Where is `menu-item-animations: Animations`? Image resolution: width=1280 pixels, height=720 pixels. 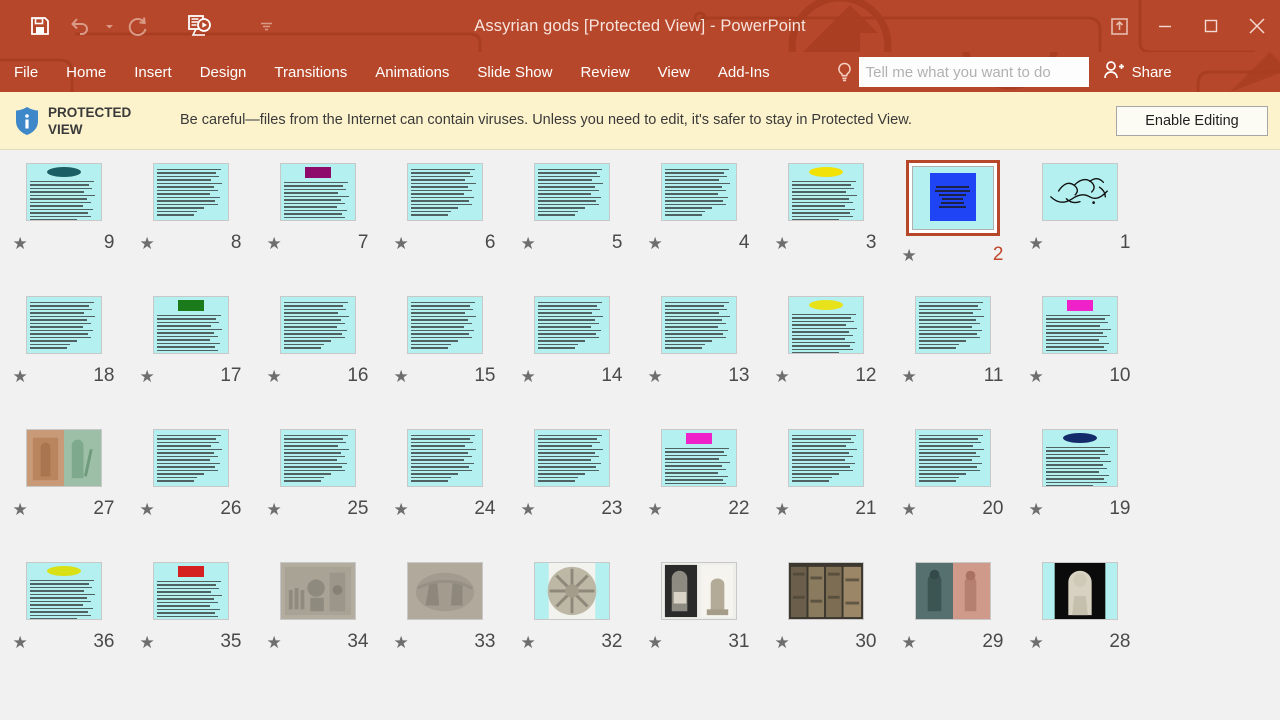 menu-item-animations: Animations is located at coordinates (412, 72).